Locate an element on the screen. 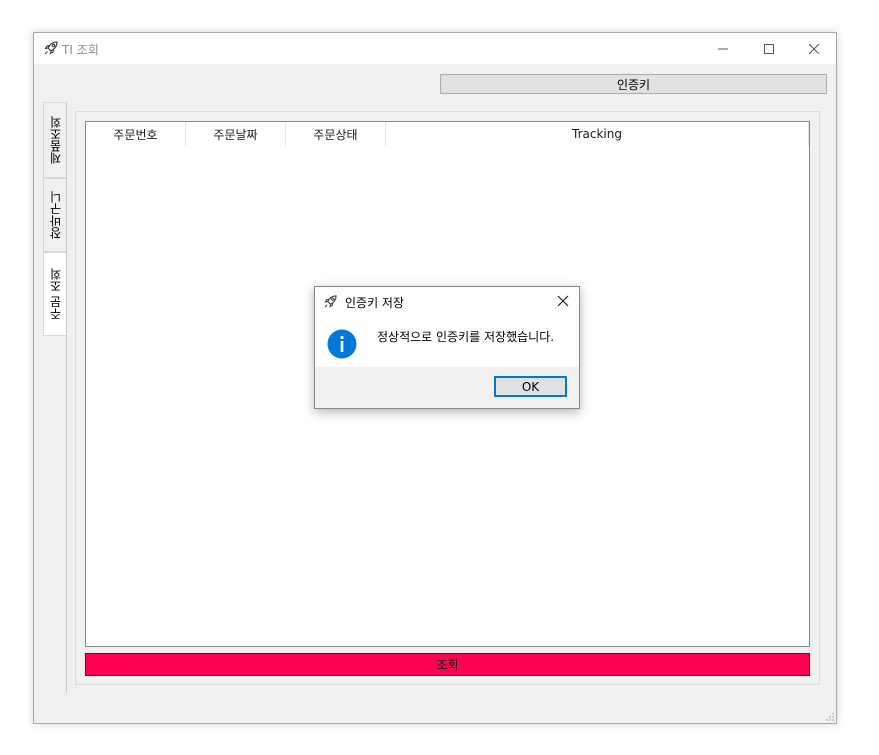 This screenshot has height=755, width=879. window-title: TI 조회 is located at coordinates (80, 50).